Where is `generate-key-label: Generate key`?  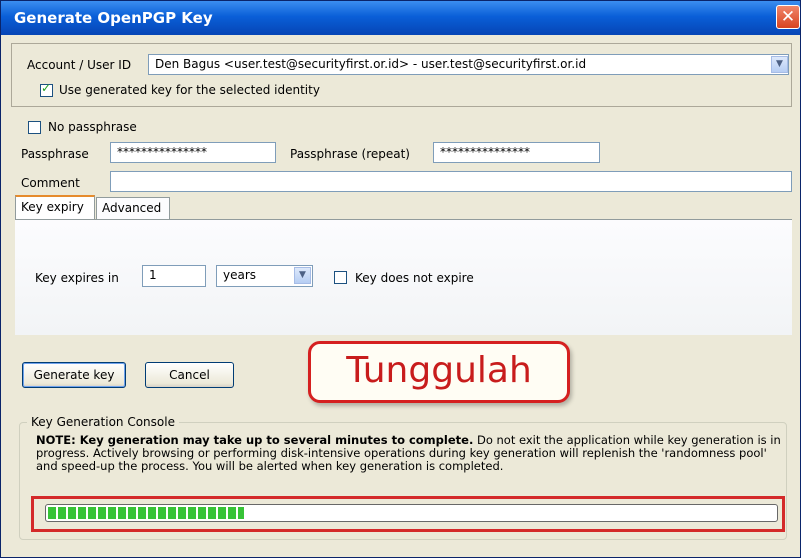 generate-key-label: Generate key is located at coordinates (74, 375).